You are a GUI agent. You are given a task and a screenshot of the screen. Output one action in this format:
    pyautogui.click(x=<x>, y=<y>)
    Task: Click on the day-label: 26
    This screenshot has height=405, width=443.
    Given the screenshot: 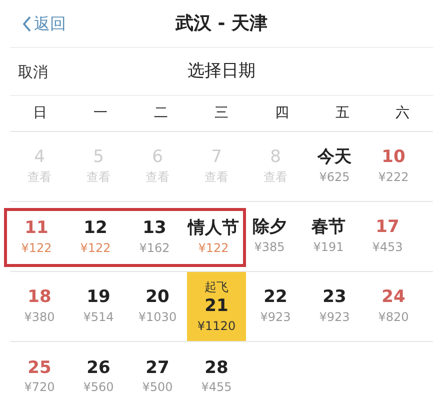 What is the action you would take?
    pyautogui.click(x=98, y=368)
    